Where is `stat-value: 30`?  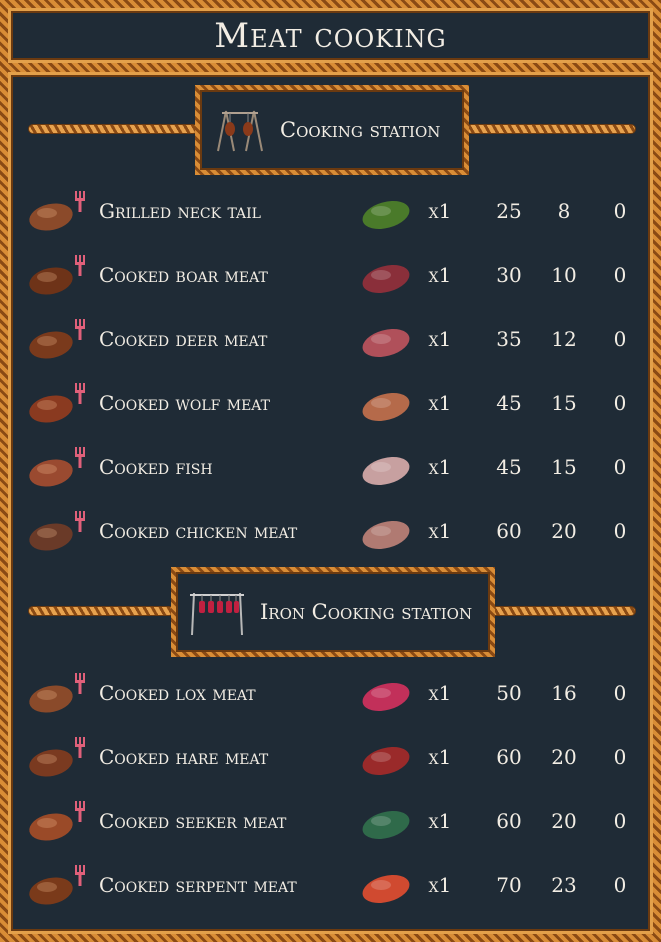 stat-value: 30 is located at coordinates (509, 275).